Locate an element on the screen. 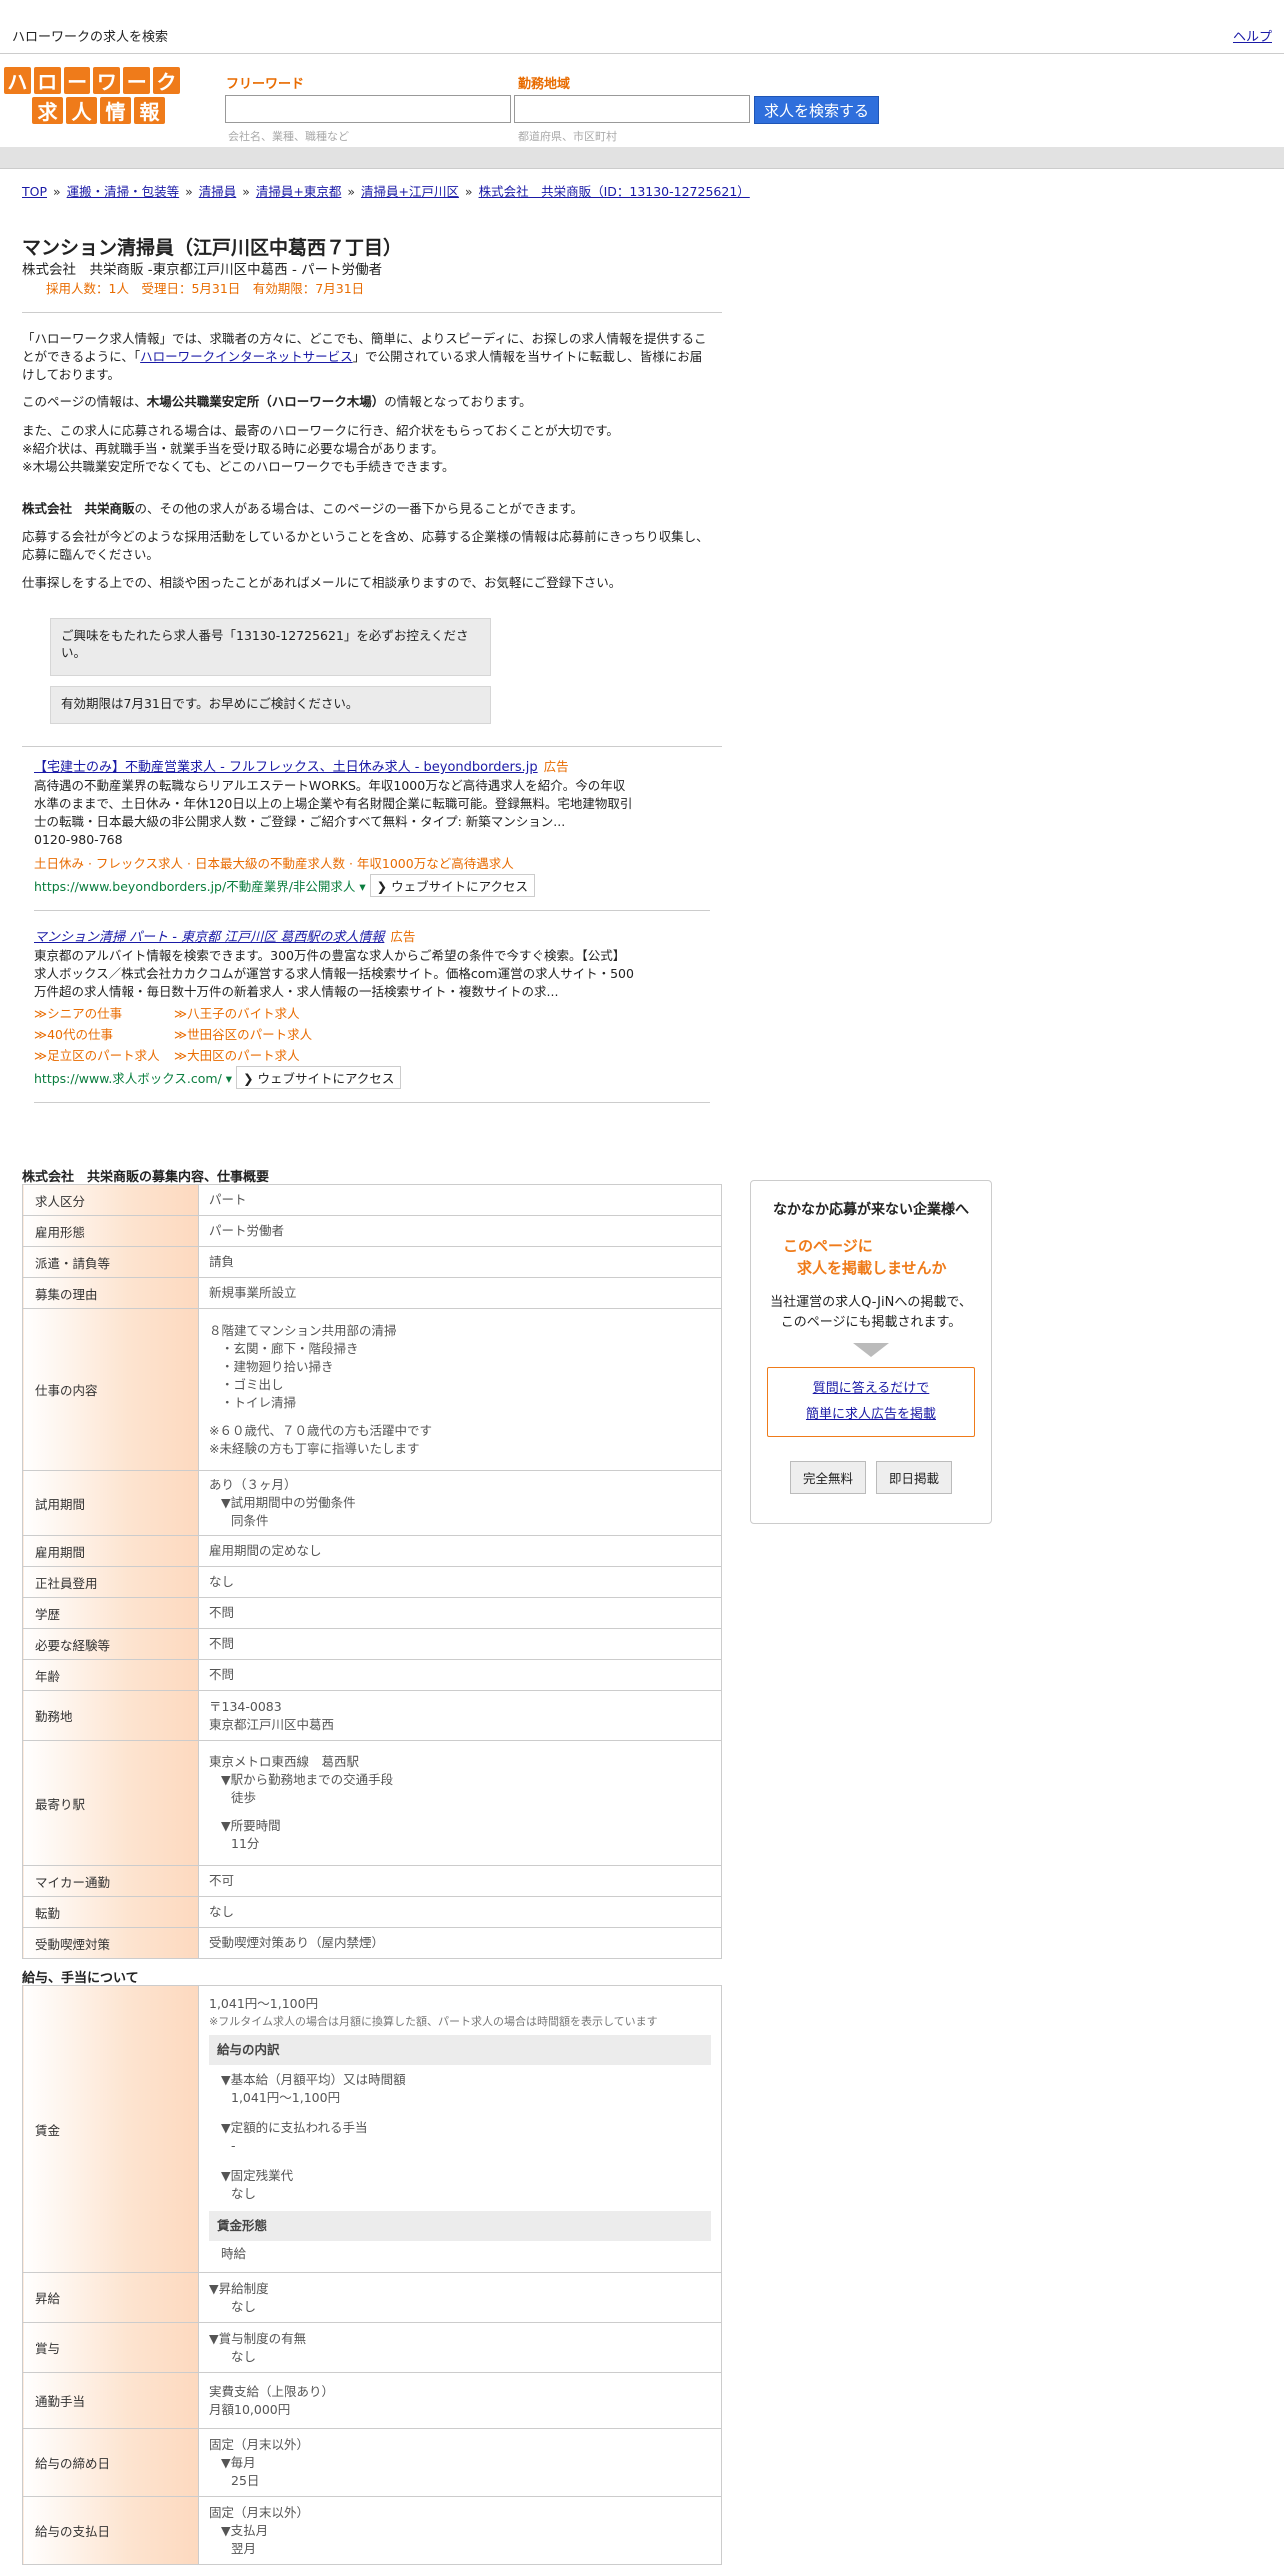  row-key: 賞与 is located at coordinates (110, 2347).